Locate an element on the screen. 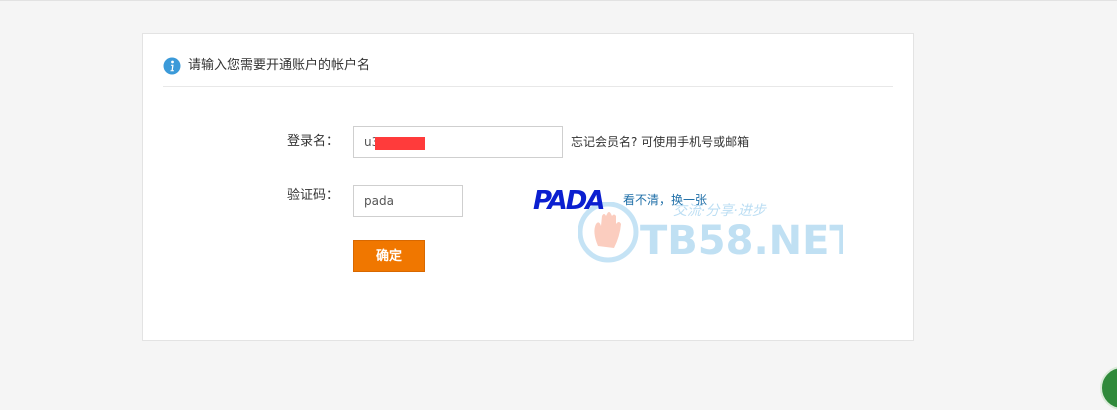 Image resolution: width=1117 pixels, height=410 pixels. username-label: 登录名： is located at coordinates (313, 141).